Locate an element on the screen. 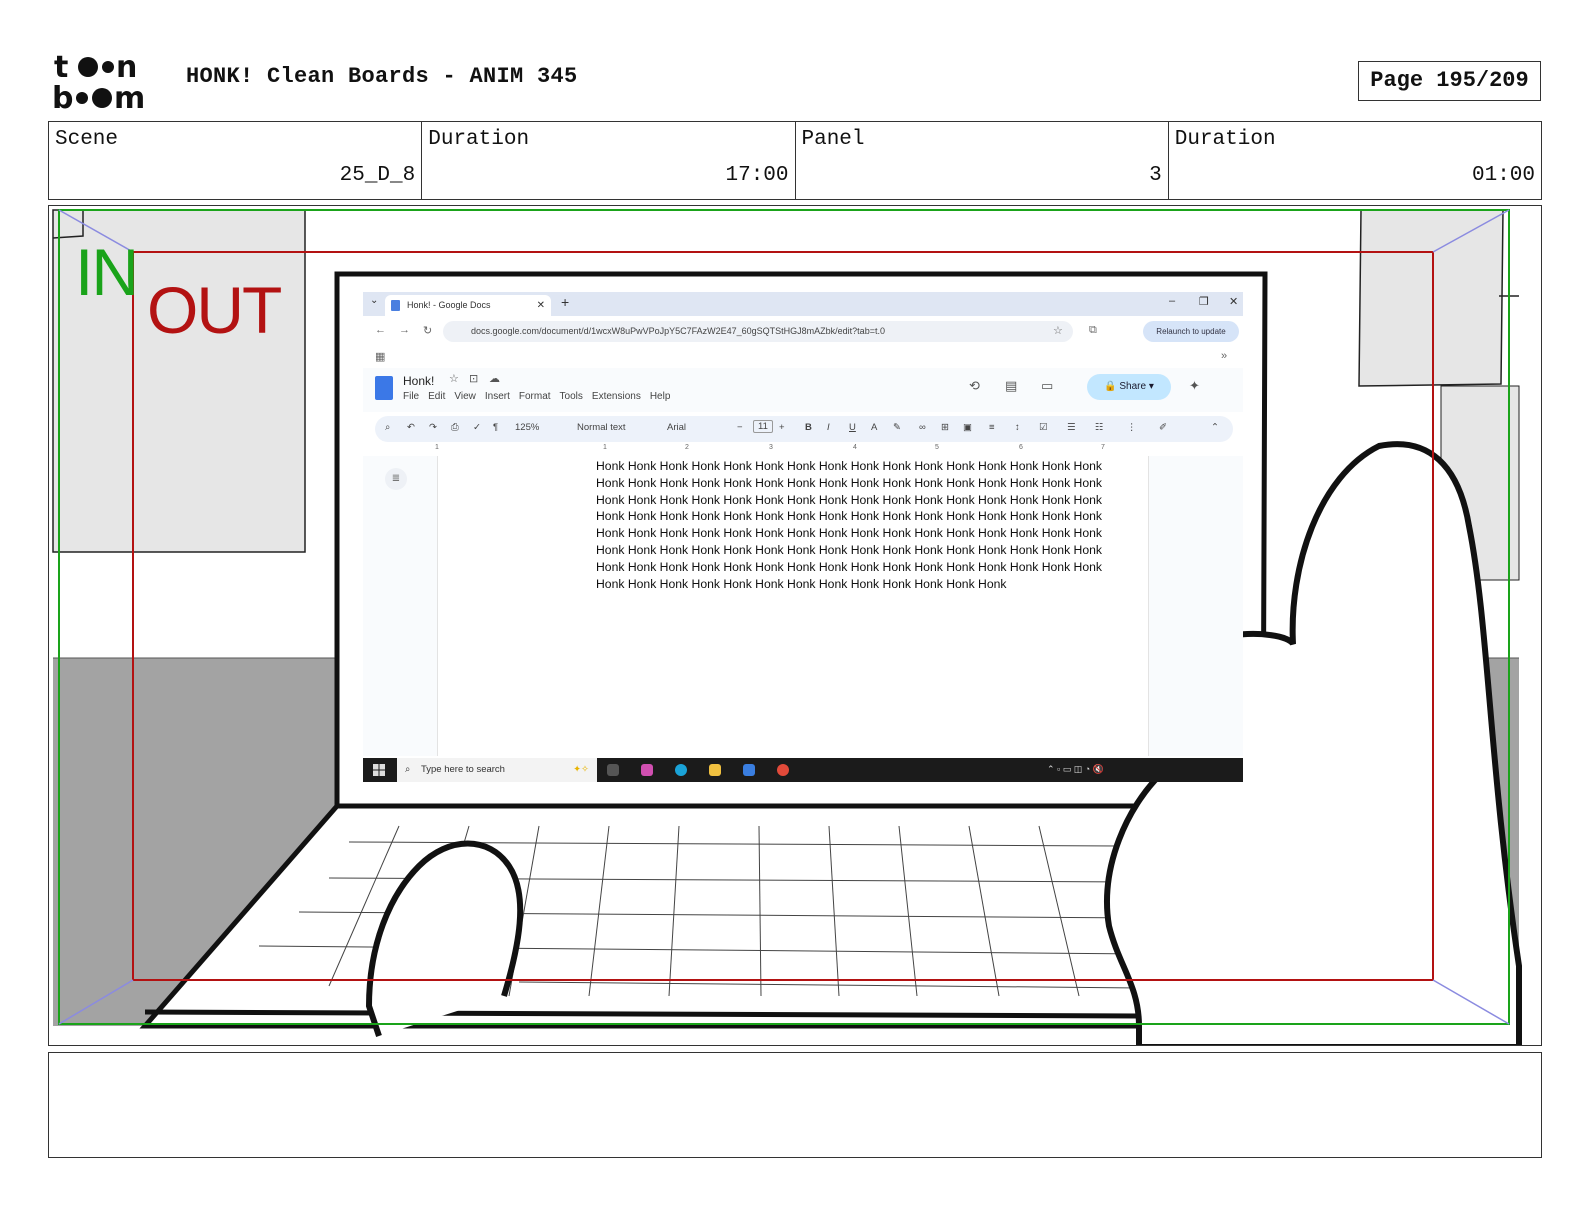  close-window-icon: ✕ is located at coordinates (1233, 301).